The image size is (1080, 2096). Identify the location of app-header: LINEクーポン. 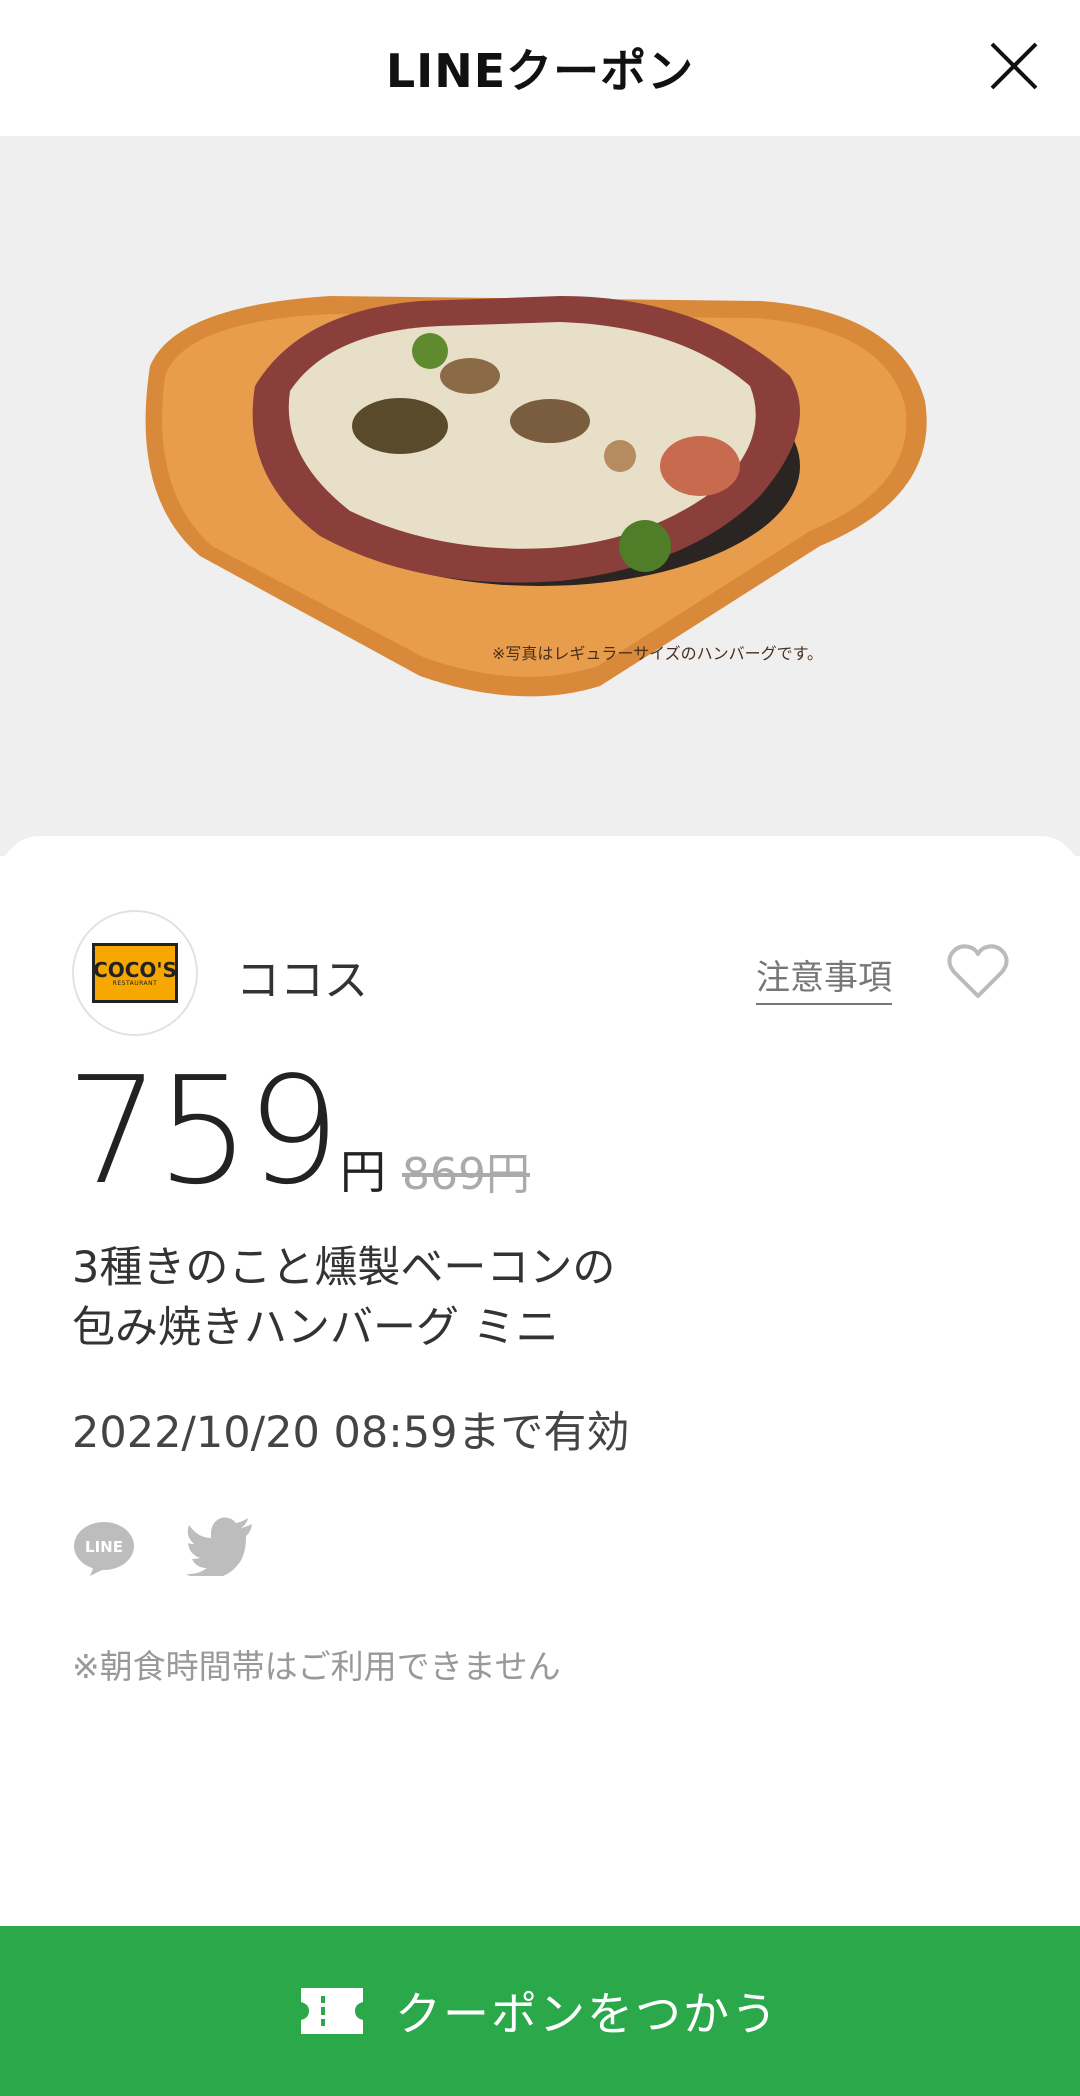
(540, 68).